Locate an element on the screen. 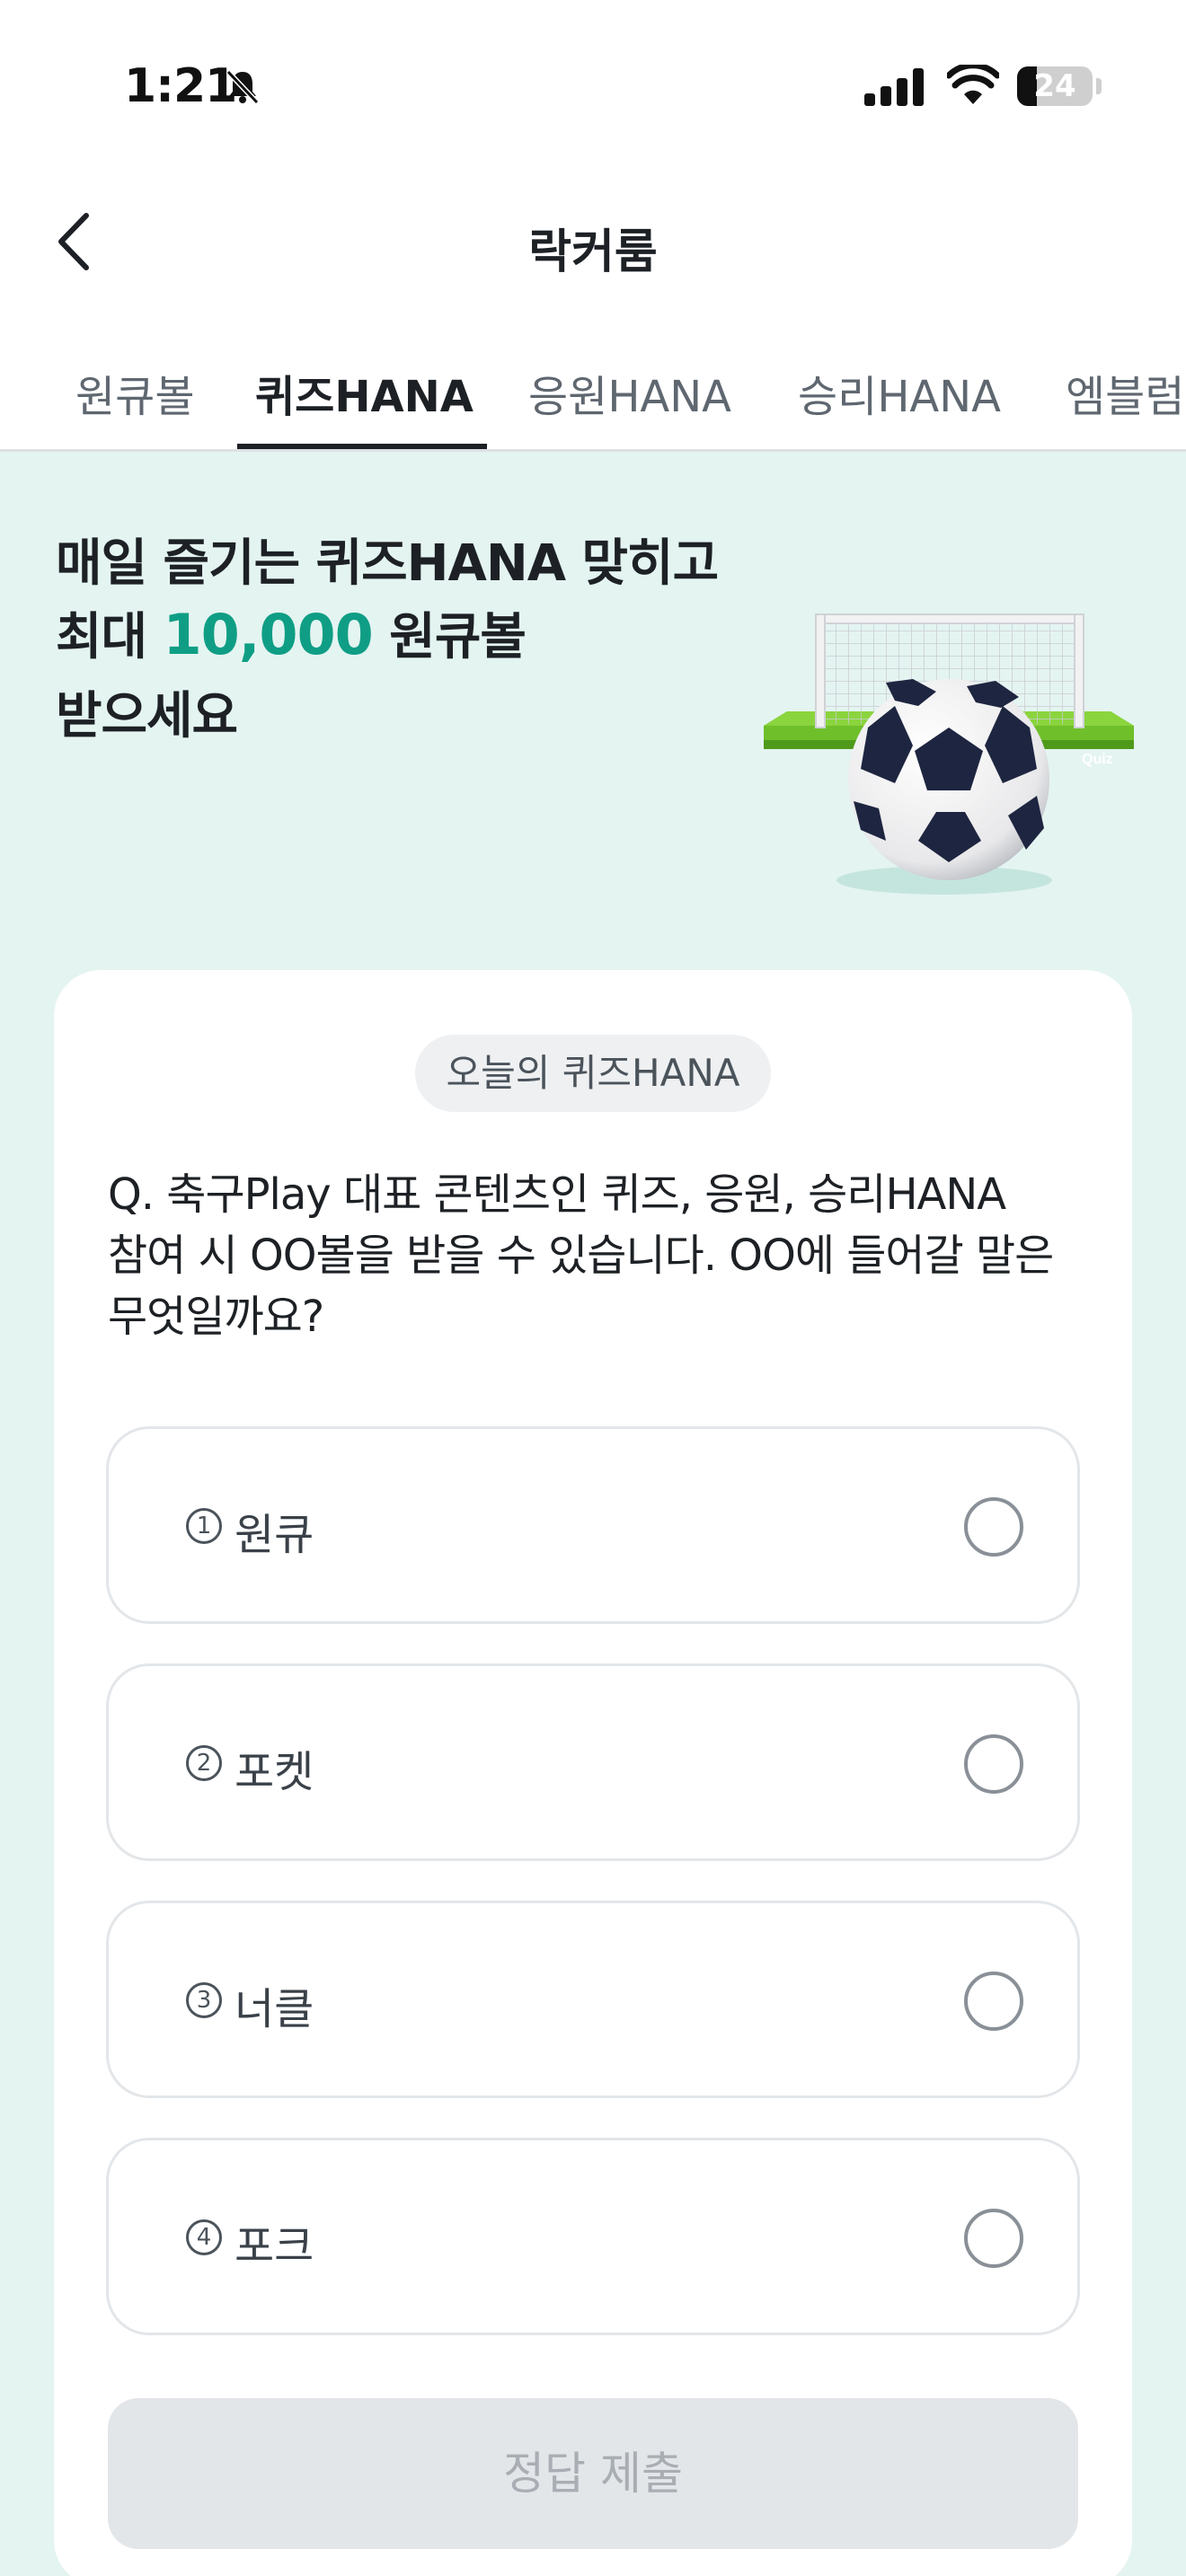 This screenshot has height=2576, width=1186. submit-answer-button: 정답 제출 is located at coordinates (593, 2473).